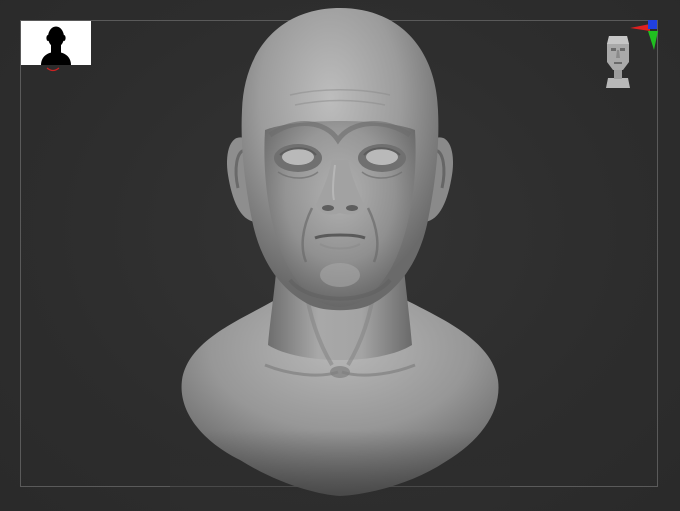 The height and width of the screenshot is (511, 680). What do you see at coordinates (644, 38) in the screenshot?
I see `xyz-axis-gizmo-icon` at bounding box center [644, 38].